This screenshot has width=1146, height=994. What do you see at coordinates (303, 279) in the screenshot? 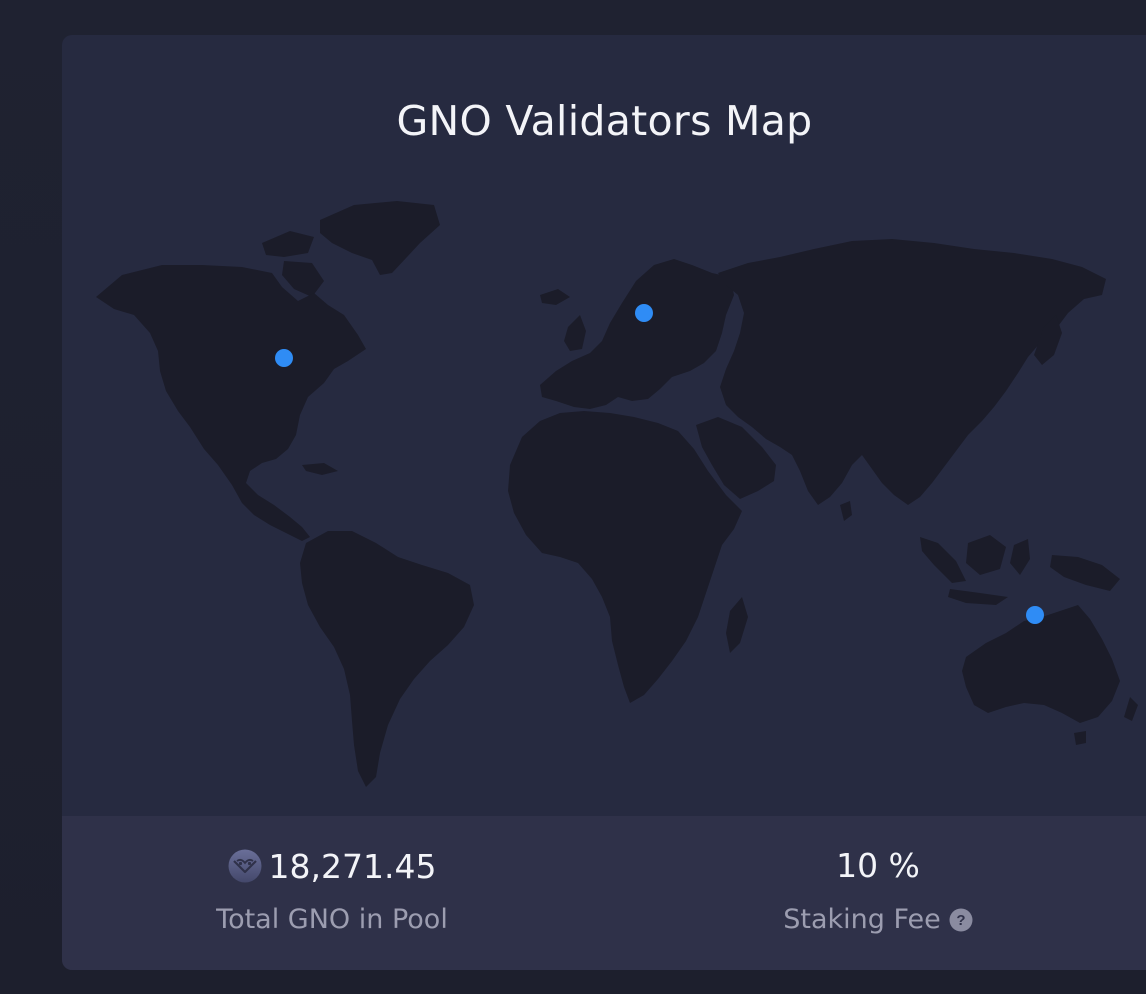
I see `baffin-landmass` at bounding box center [303, 279].